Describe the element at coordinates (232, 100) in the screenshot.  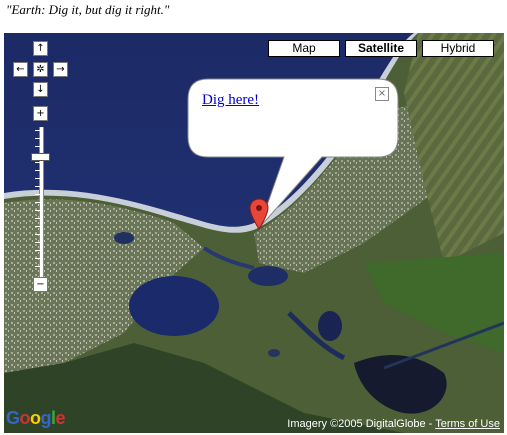
I see `dig-here-link: Dig here!` at that location.